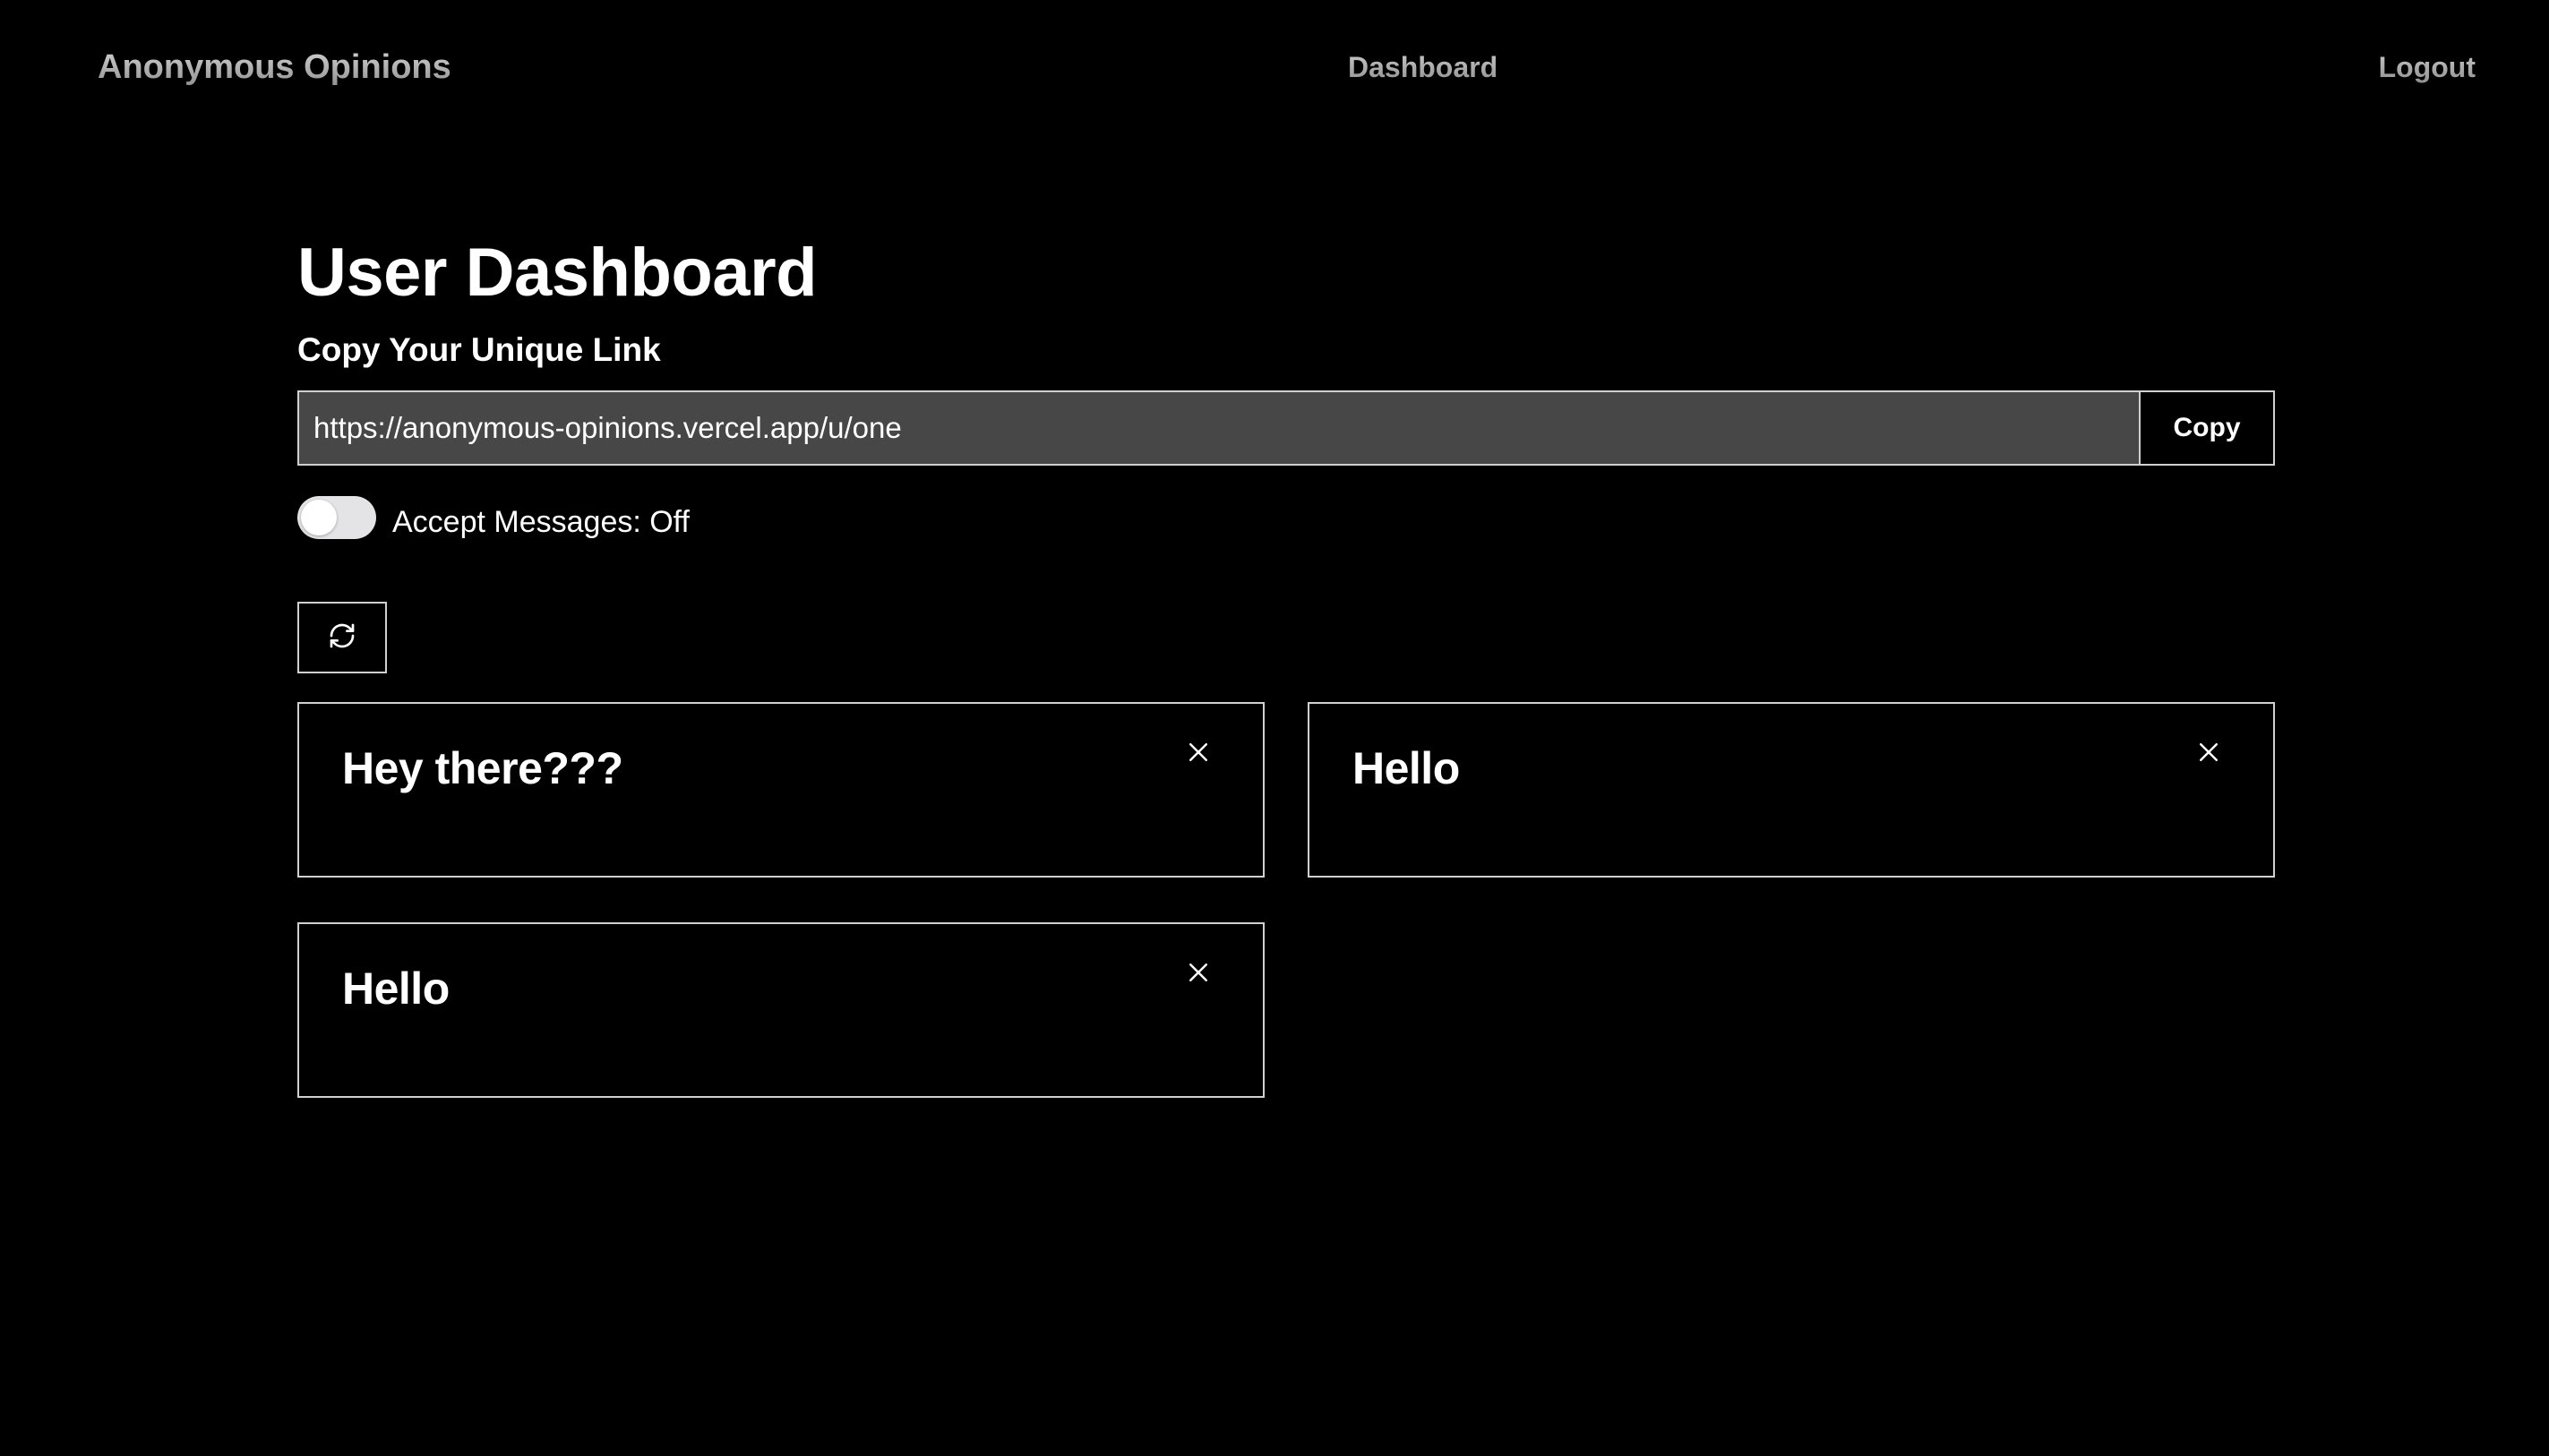 This screenshot has height=1456, width=2549. What do you see at coordinates (274, 67) in the screenshot?
I see `brand-logo-link: Anonymous Opinions` at bounding box center [274, 67].